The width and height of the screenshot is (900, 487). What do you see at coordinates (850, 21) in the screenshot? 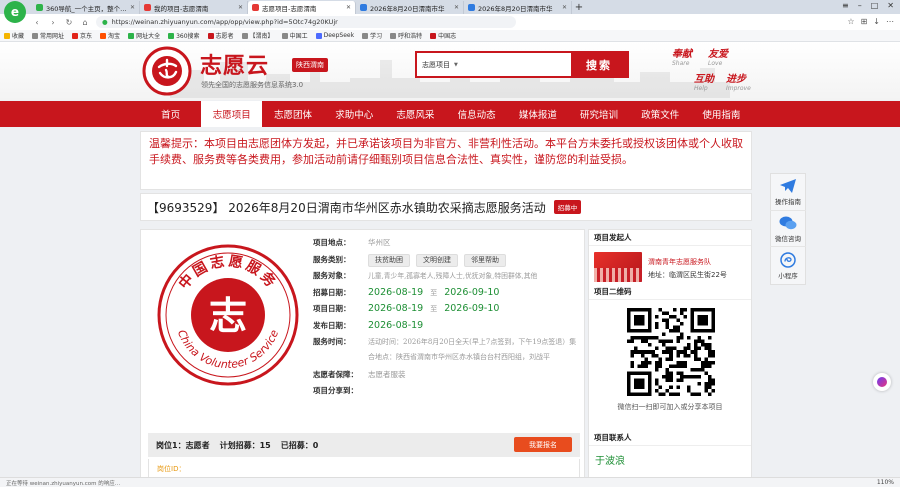
I see `star-icon: ☆` at bounding box center [850, 21].